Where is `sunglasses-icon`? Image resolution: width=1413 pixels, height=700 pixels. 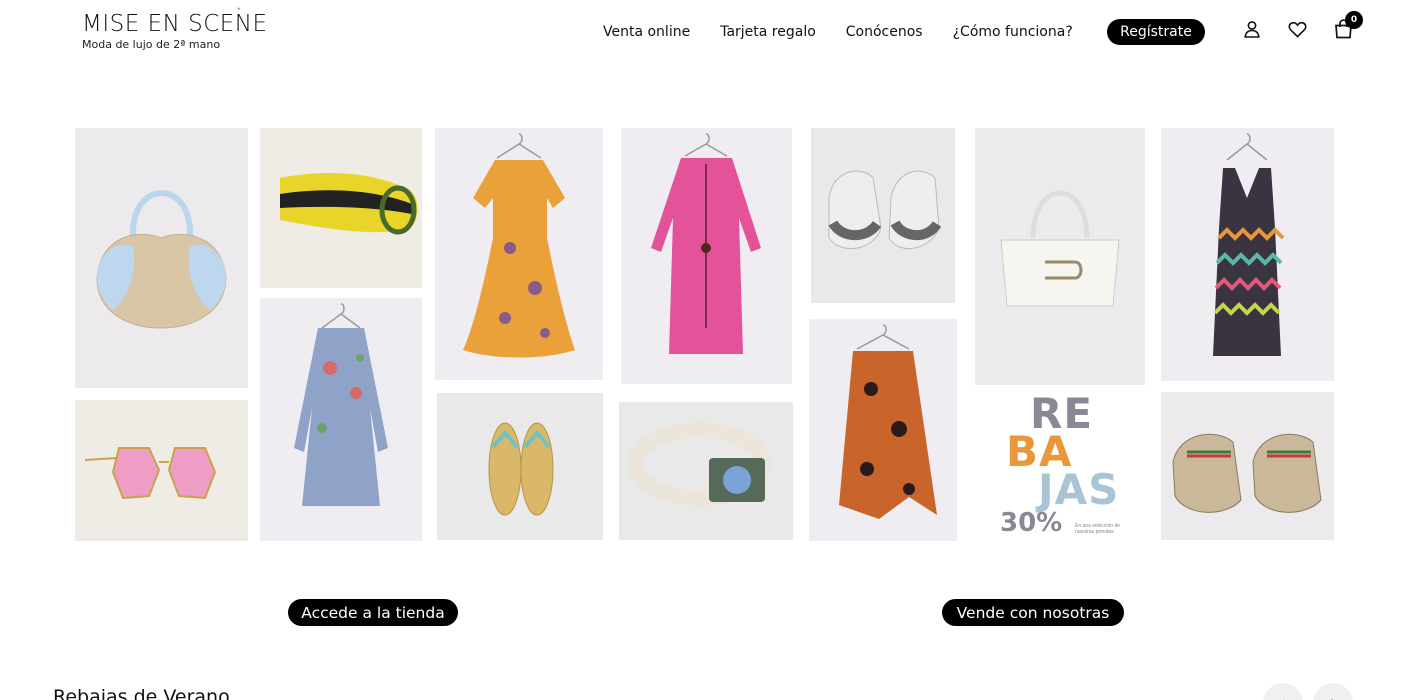 sunglasses-icon is located at coordinates (150, 473).